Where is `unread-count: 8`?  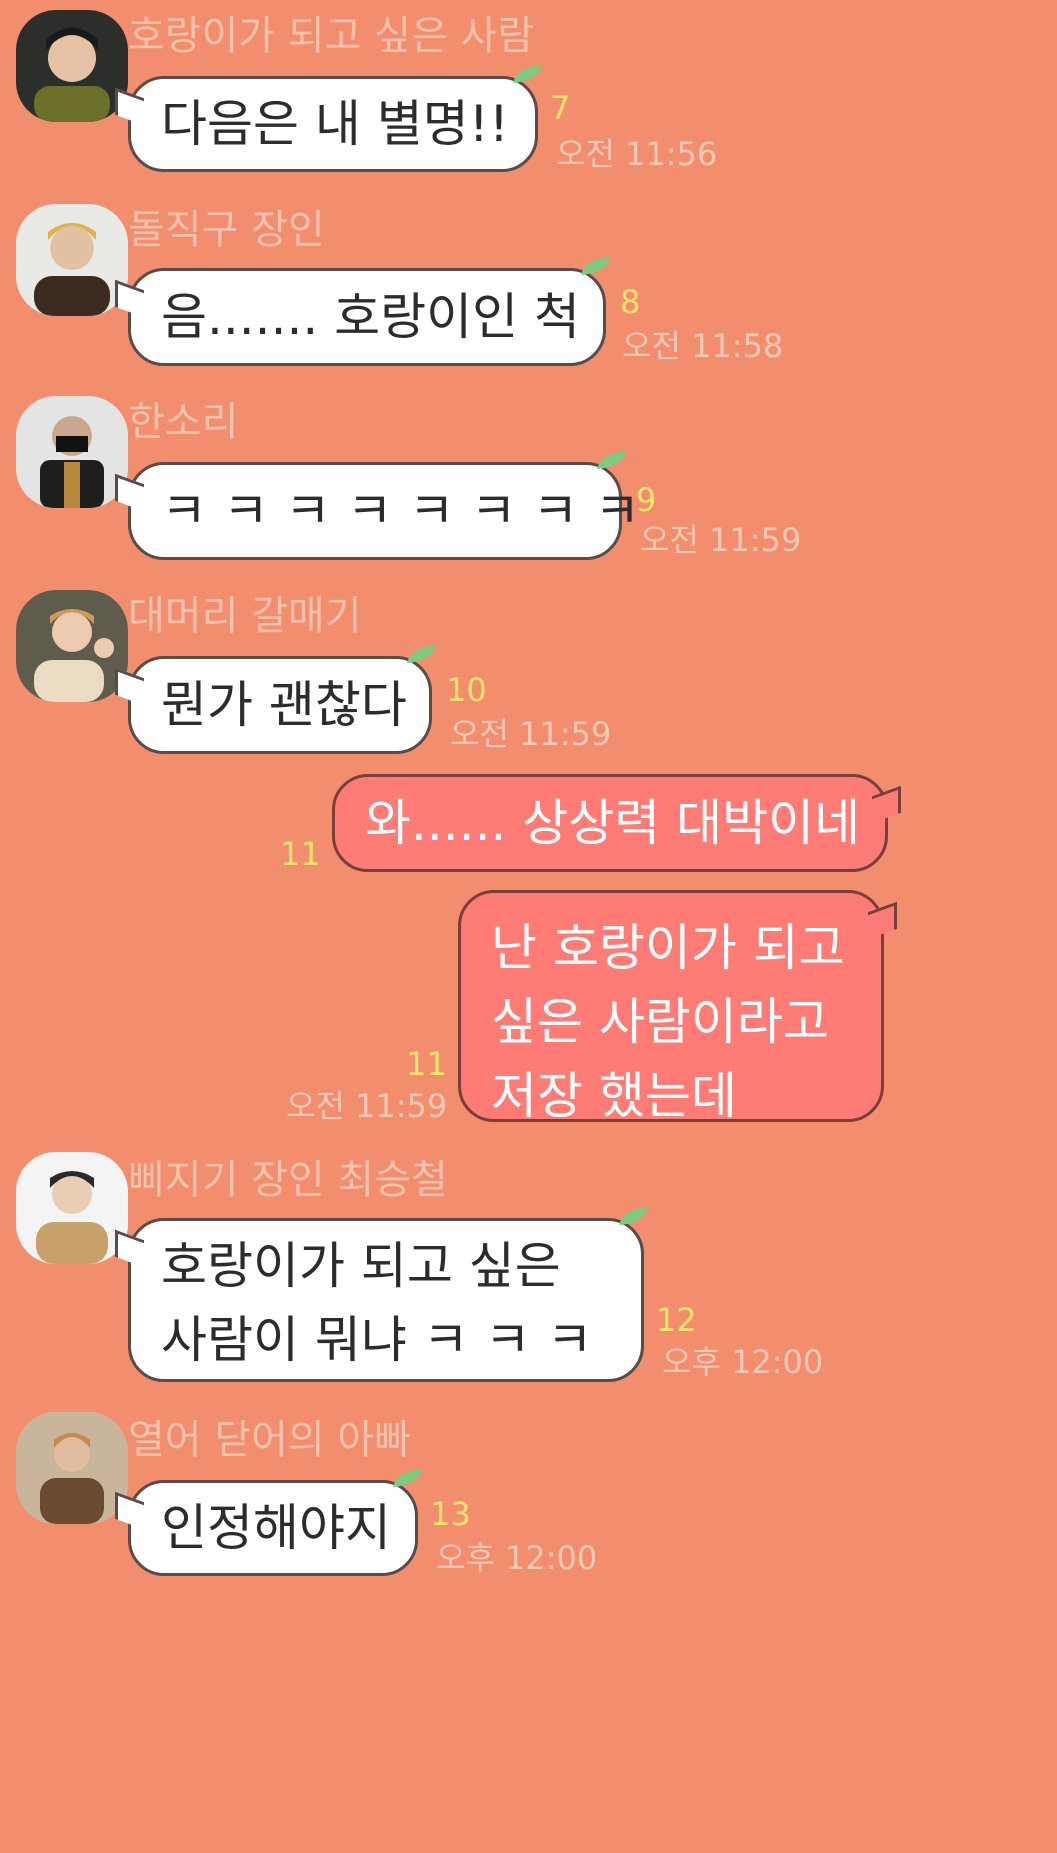
unread-count: 8 is located at coordinates (630, 302).